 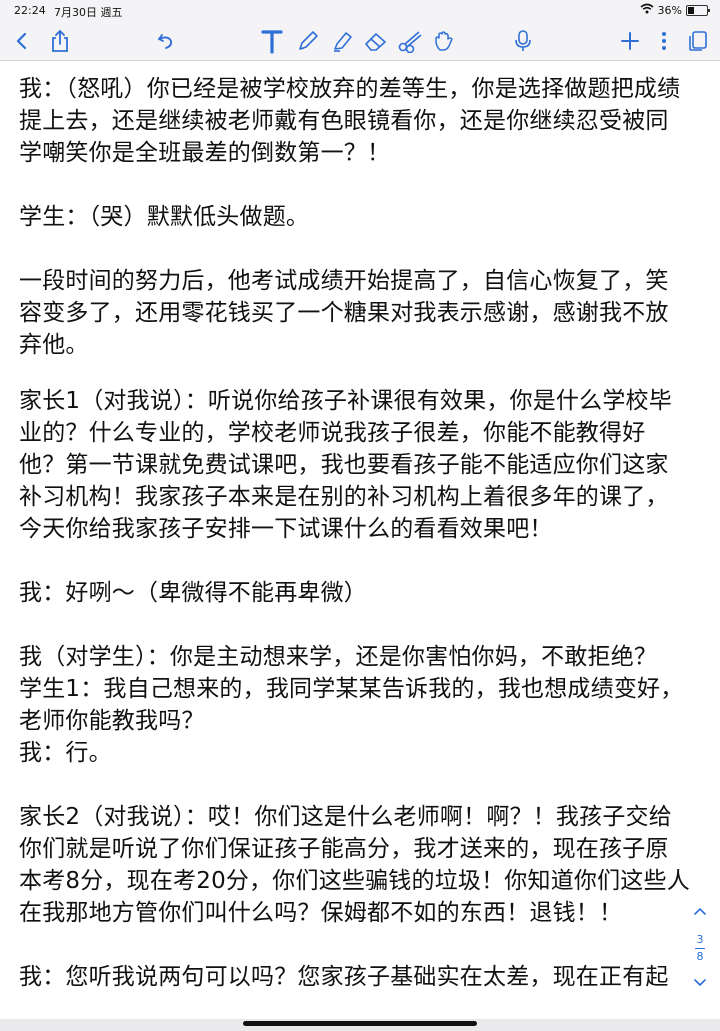 I want to click on page-down-button, so click(x=700, y=984).